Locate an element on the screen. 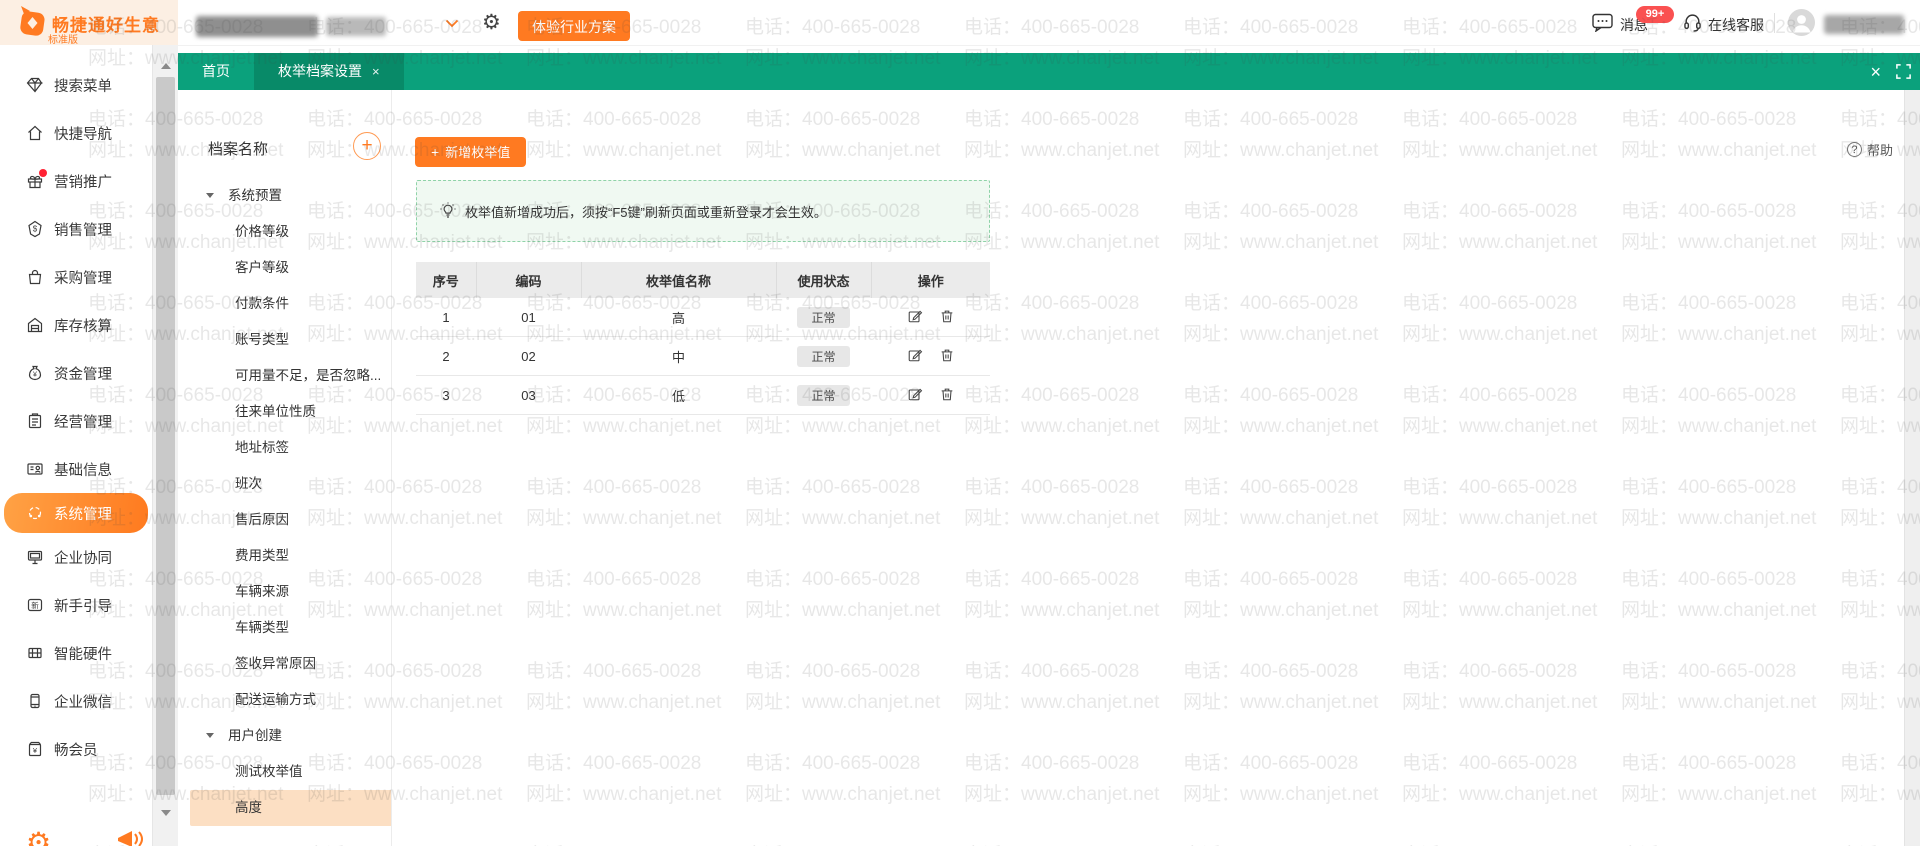 The image size is (1920, 846). tree-item: 地址标签 is located at coordinates (284, 448).